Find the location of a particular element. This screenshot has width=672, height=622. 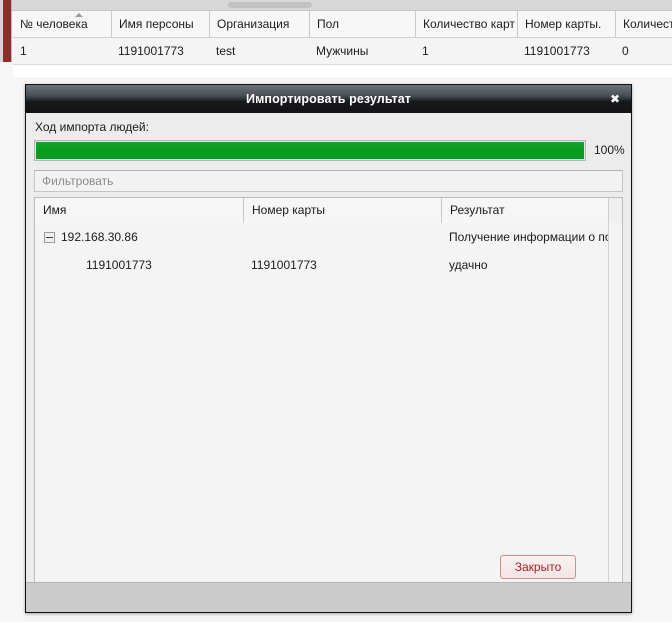

import-progress-fill is located at coordinates (310, 150).